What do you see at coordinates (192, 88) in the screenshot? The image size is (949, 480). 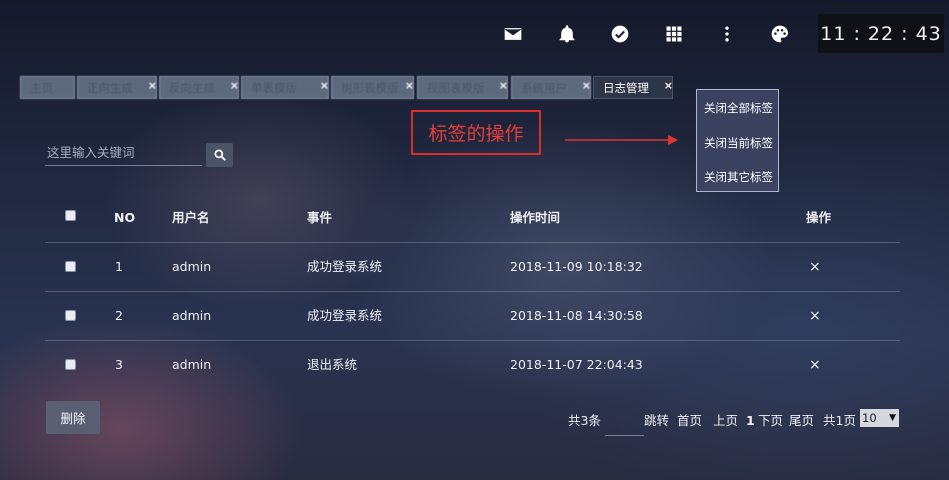 I see `tab-label: 反向生成` at bounding box center [192, 88].